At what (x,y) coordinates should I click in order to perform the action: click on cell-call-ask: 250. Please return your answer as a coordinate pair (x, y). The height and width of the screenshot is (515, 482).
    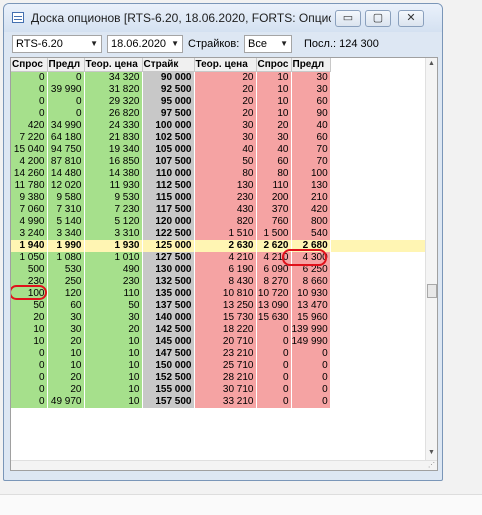
    Looking at the image, I should click on (66, 282).